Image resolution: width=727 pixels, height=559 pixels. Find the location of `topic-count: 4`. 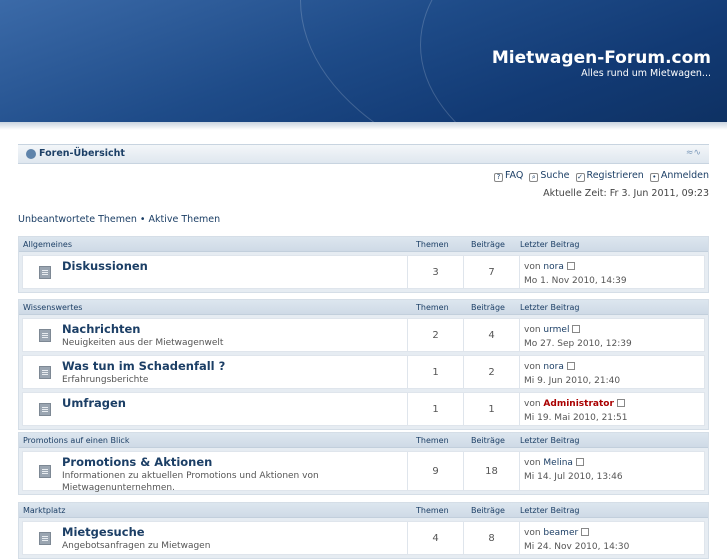

topic-count: 4 is located at coordinates (435, 538).